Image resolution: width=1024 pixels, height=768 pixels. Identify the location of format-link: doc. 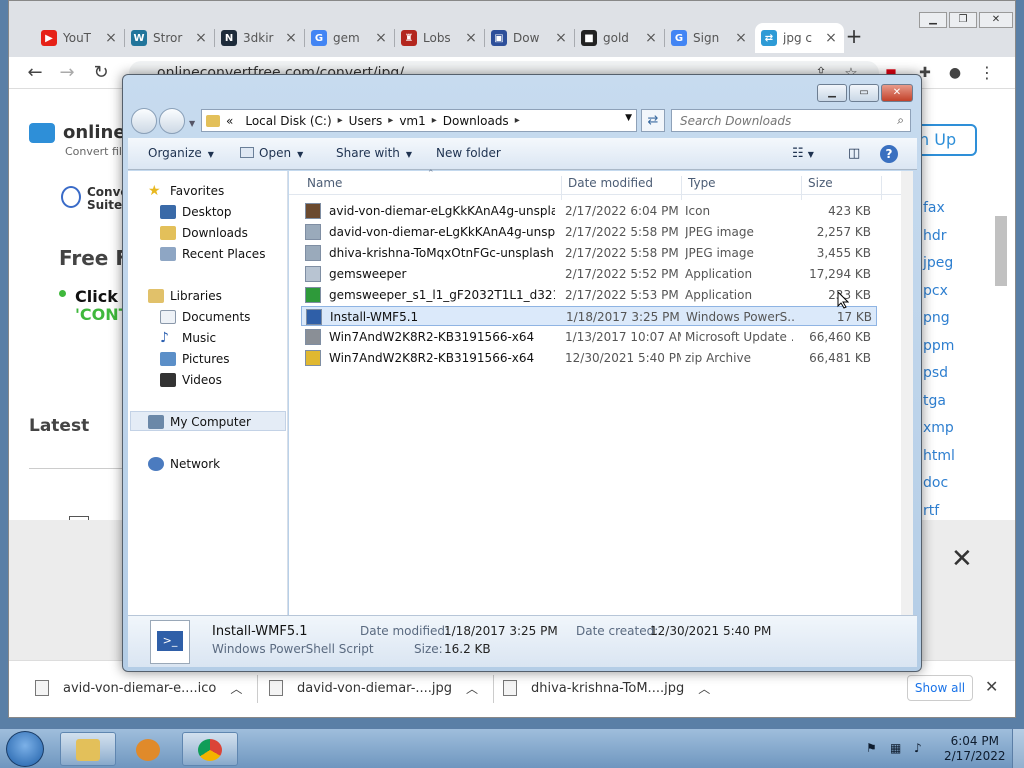
(939, 489).